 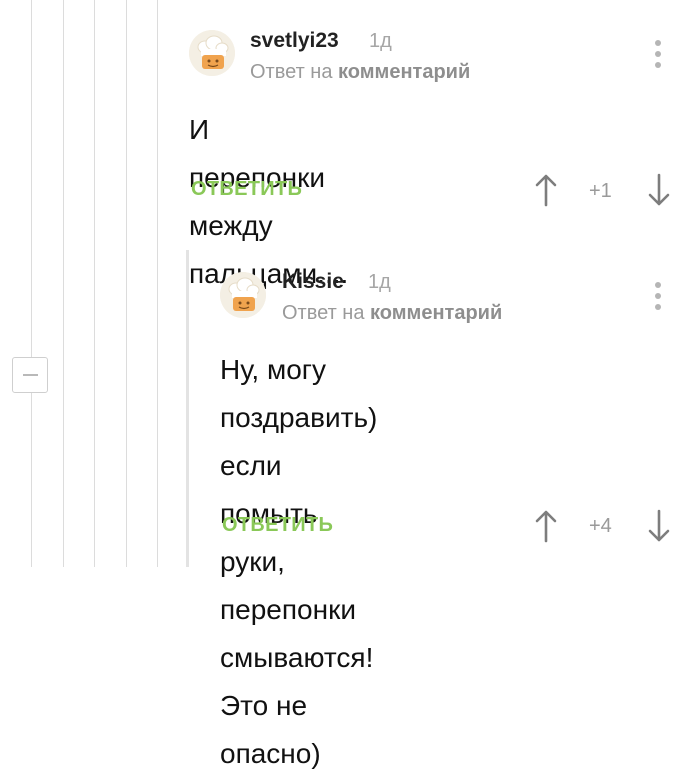 I want to click on comment-rating: +4, so click(x=600, y=526).